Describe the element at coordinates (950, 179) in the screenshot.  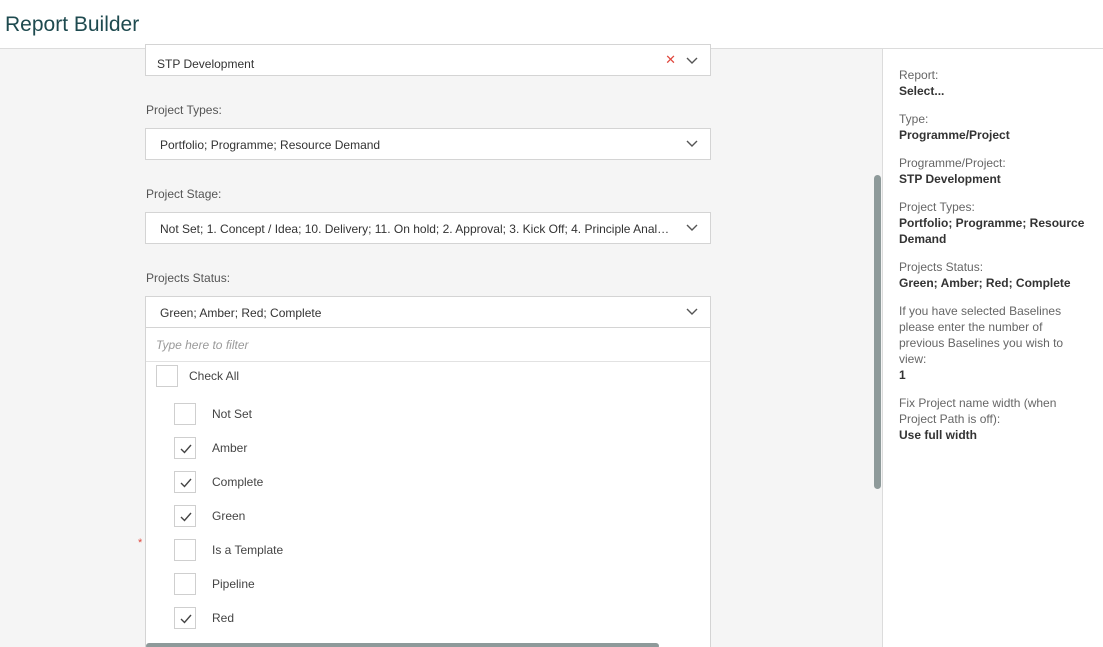
I see `summary-programme-value: STP Development` at that location.